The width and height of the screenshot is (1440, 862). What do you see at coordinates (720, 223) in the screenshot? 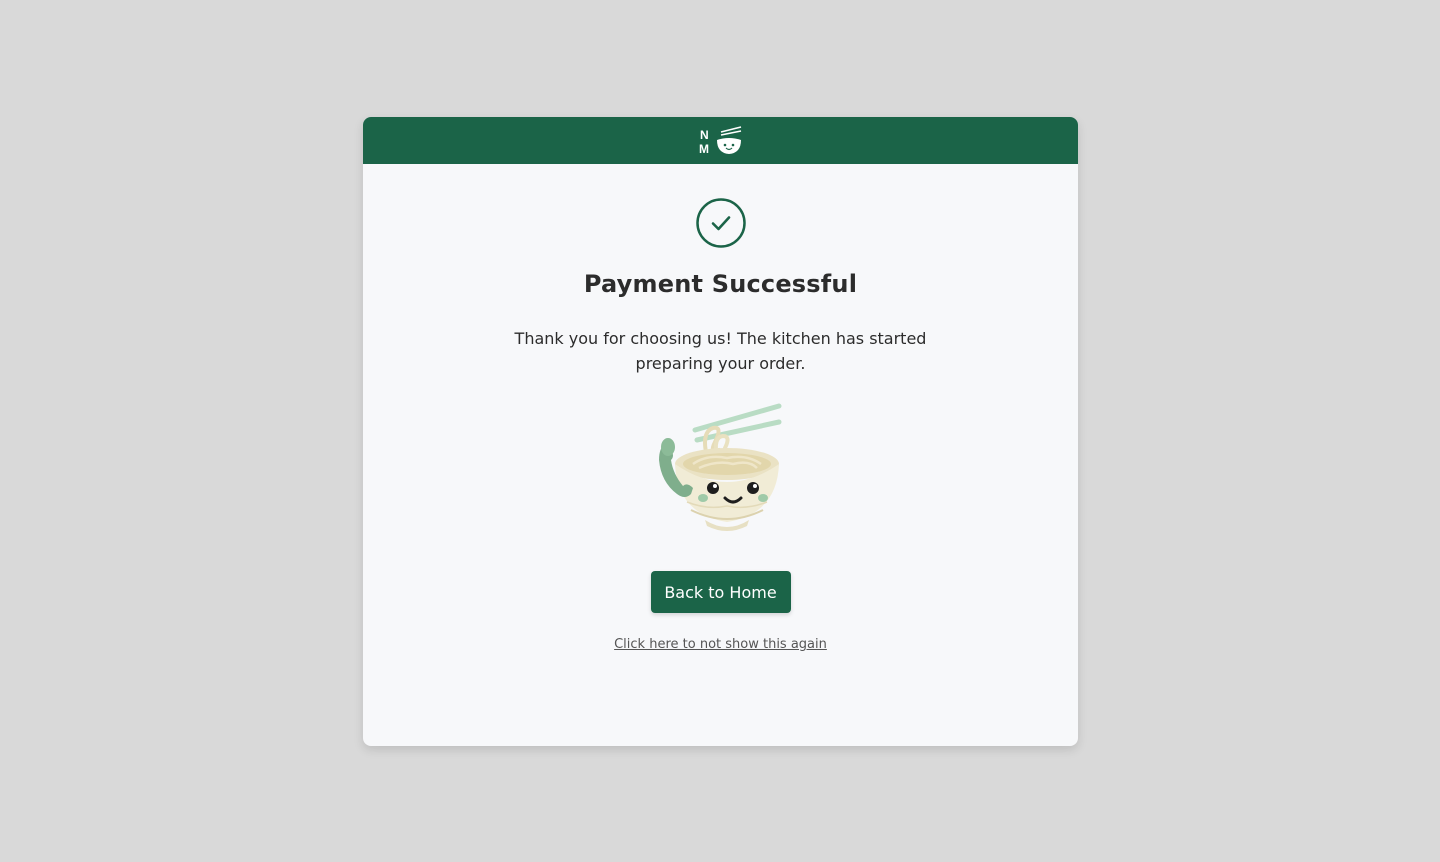
I see `check-circle-icon` at bounding box center [720, 223].